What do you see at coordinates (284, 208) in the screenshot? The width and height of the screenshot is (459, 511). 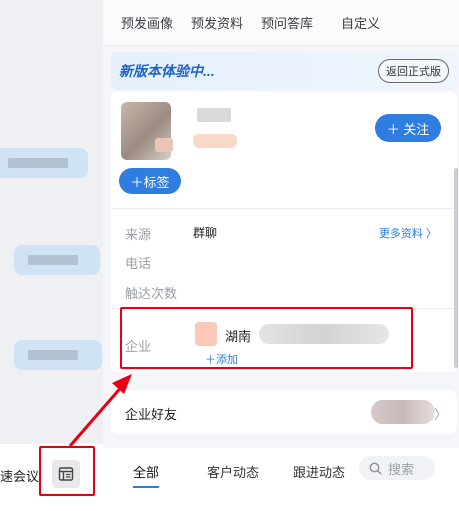 I see `divider` at bounding box center [284, 208].